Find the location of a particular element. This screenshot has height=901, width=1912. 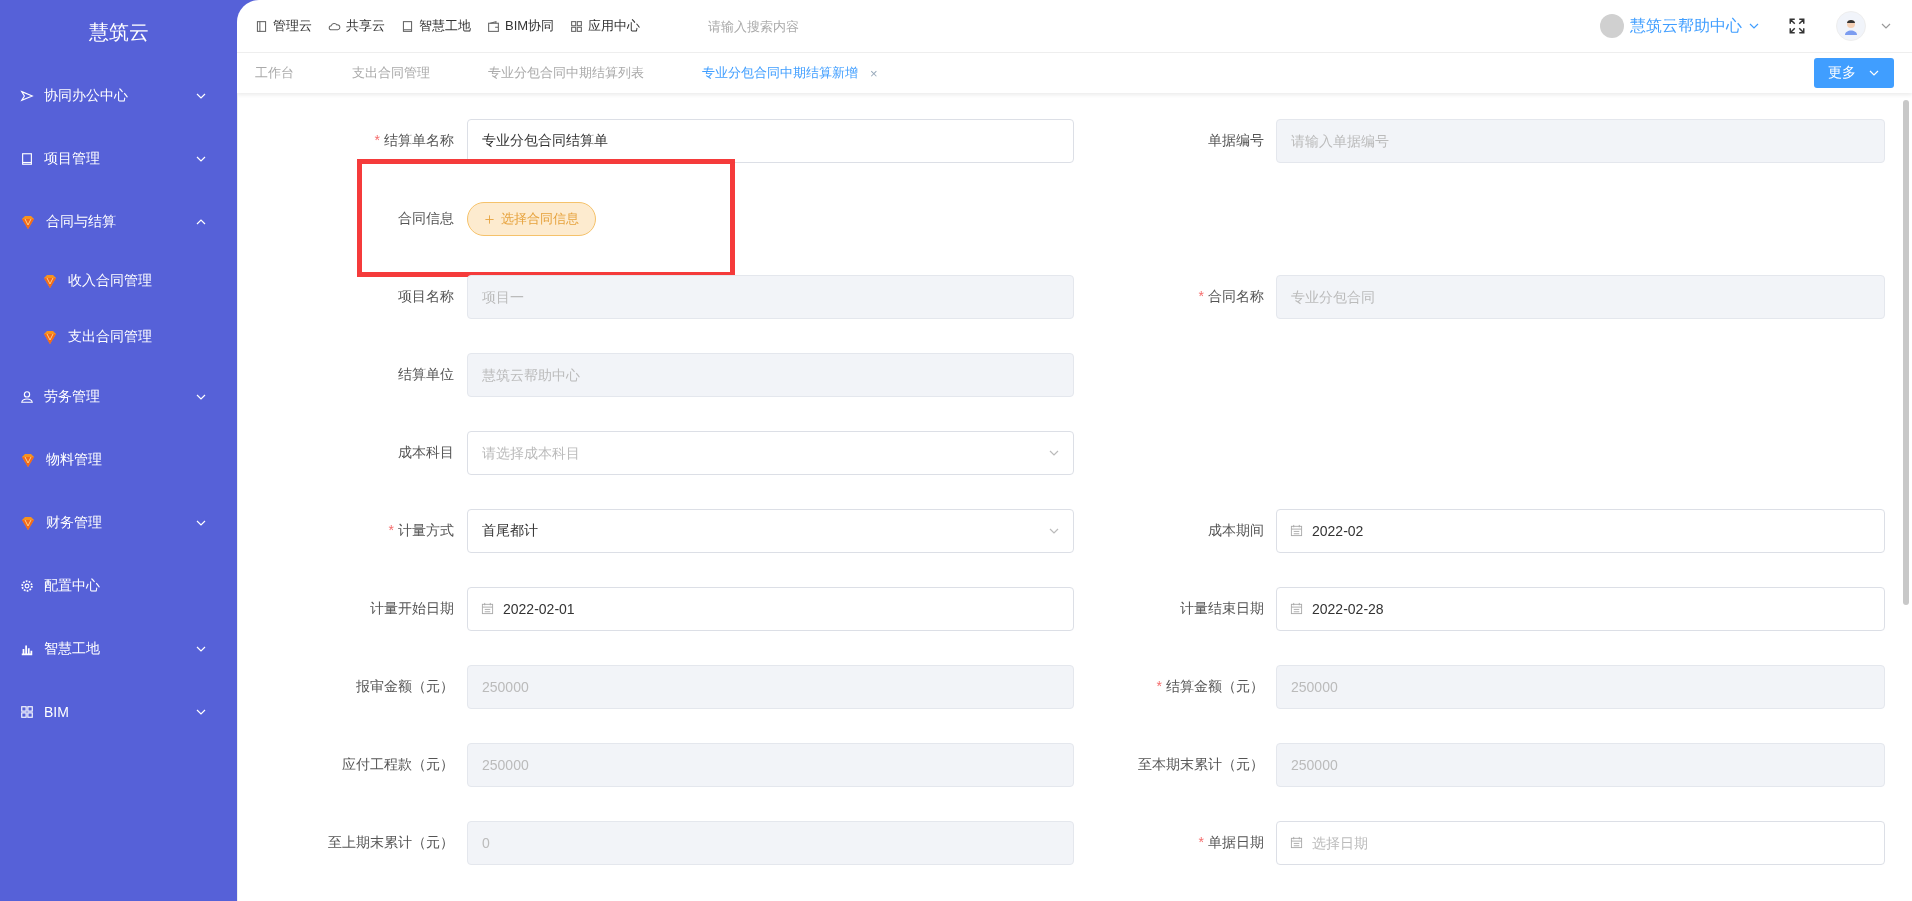

help-center-link: 慧筑云帮助中心 is located at coordinates (1686, 26).